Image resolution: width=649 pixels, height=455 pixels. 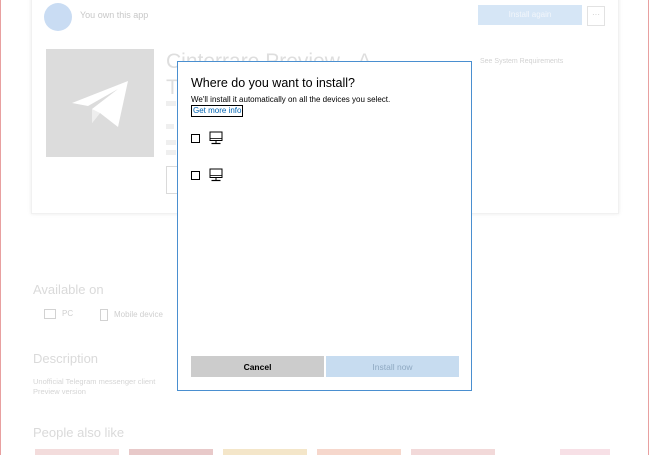 What do you see at coordinates (79, 432) in the screenshot?
I see `people-also-like-heading: People also like` at bounding box center [79, 432].